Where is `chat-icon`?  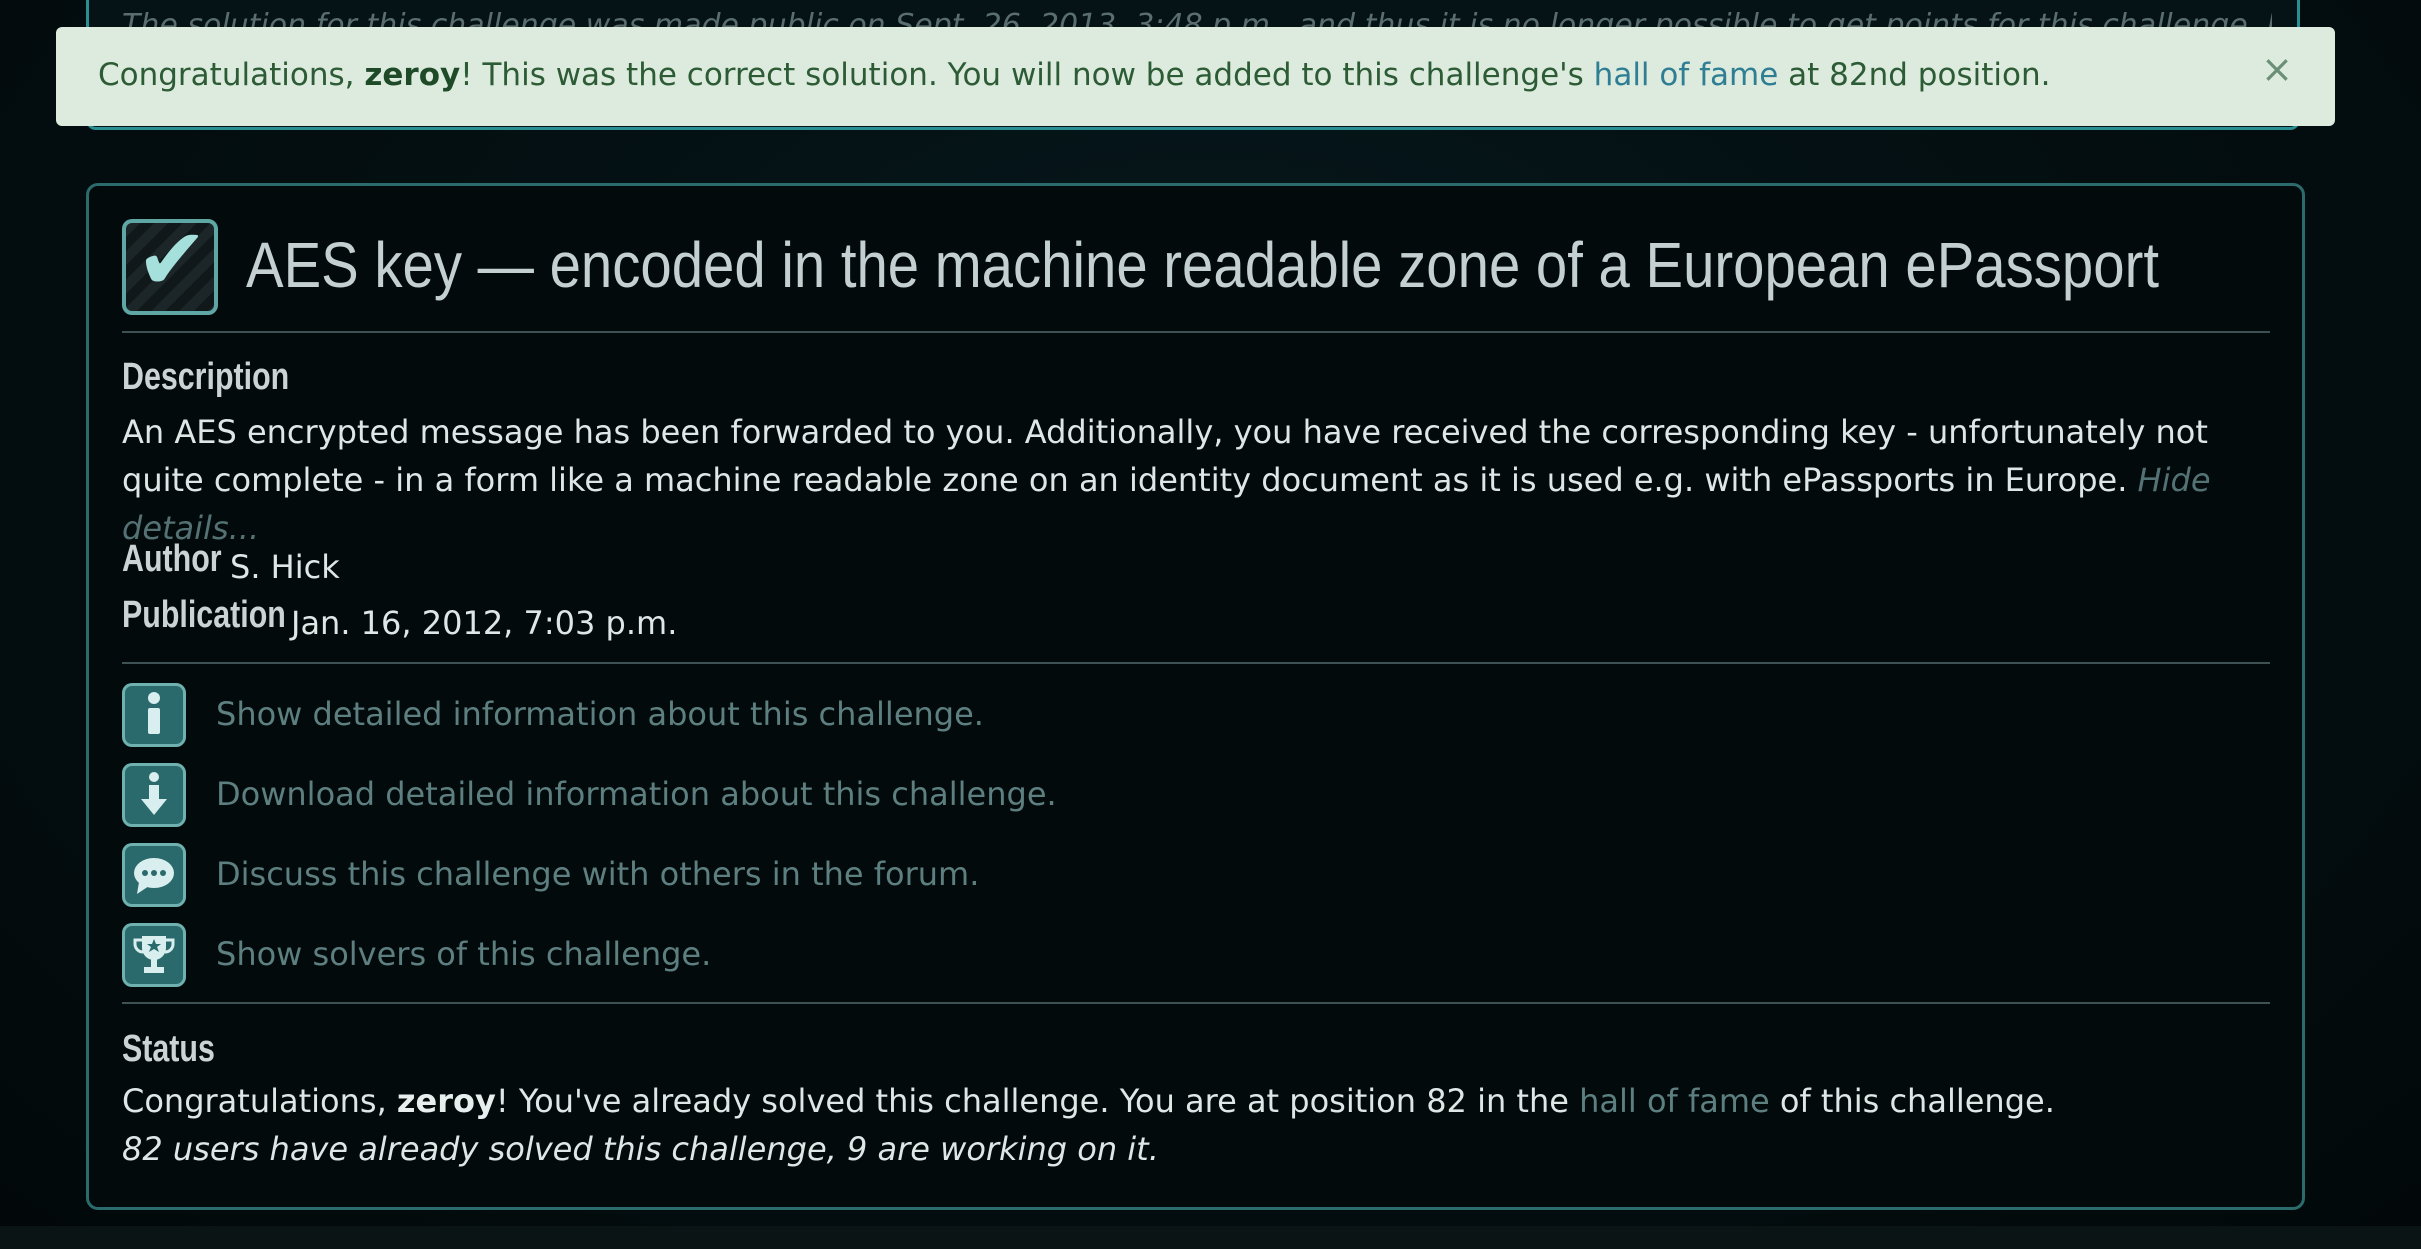 chat-icon is located at coordinates (154, 875).